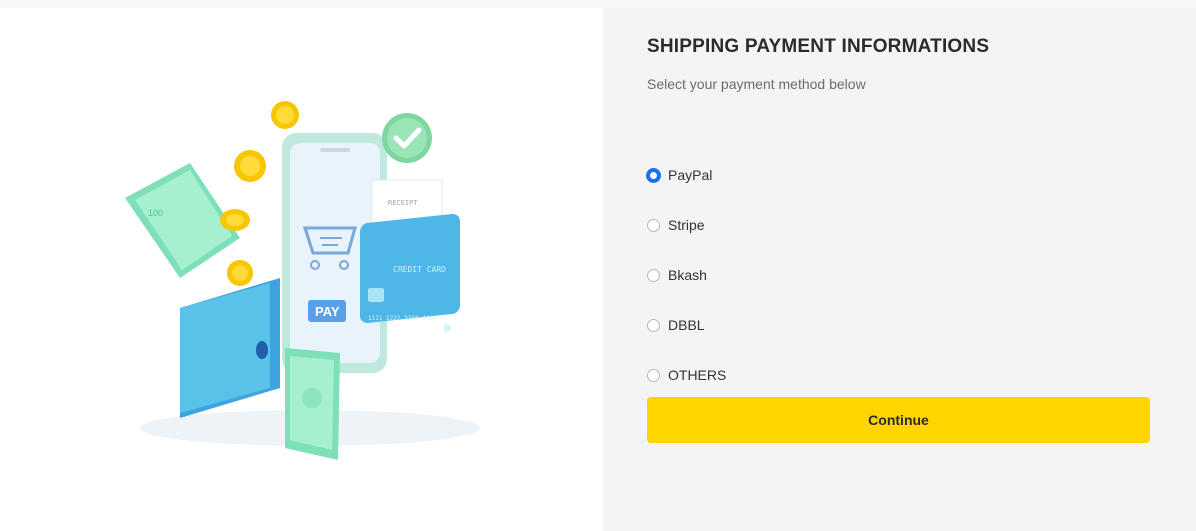  What do you see at coordinates (402, 318) in the screenshot?
I see `card-number-text: 1111 2222 3333 4444` at bounding box center [402, 318].